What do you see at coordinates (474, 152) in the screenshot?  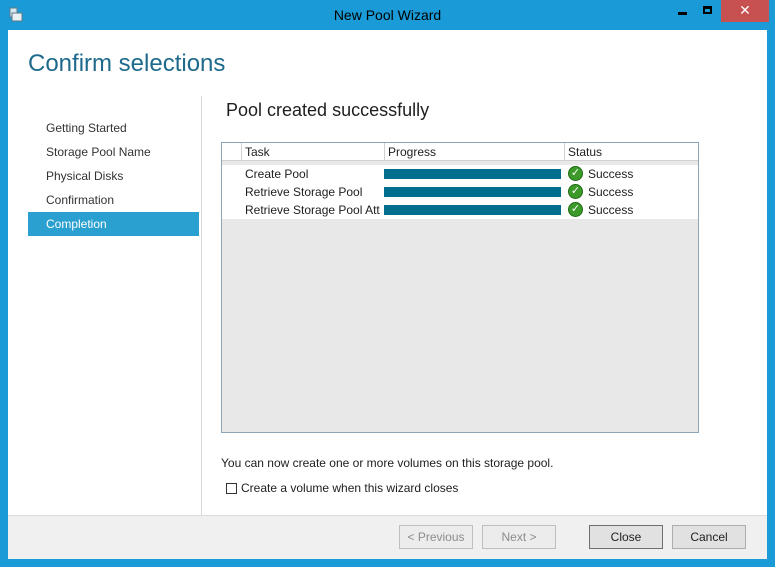 I see `header-progress: Progress` at bounding box center [474, 152].